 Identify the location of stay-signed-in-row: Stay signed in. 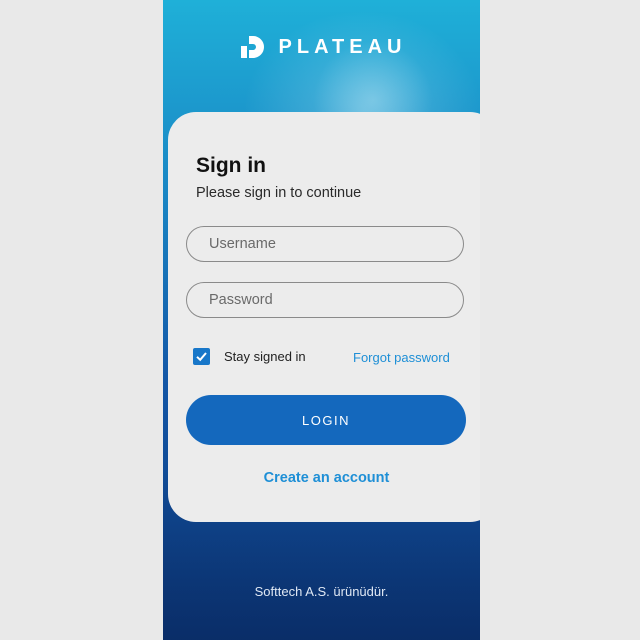
(249, 356).